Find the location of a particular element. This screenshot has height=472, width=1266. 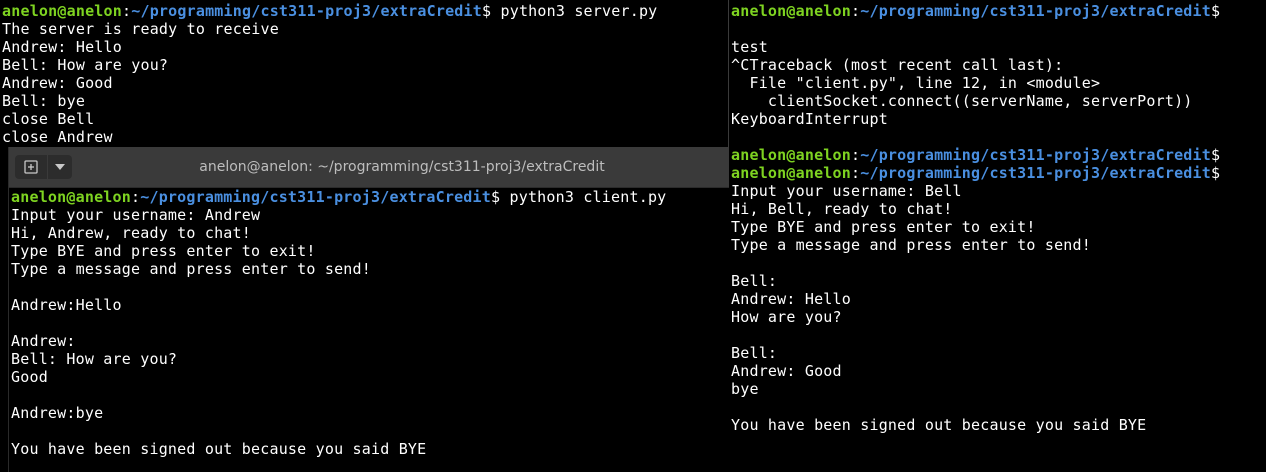

line-text: How are you? is located at coordinates (786, 317).